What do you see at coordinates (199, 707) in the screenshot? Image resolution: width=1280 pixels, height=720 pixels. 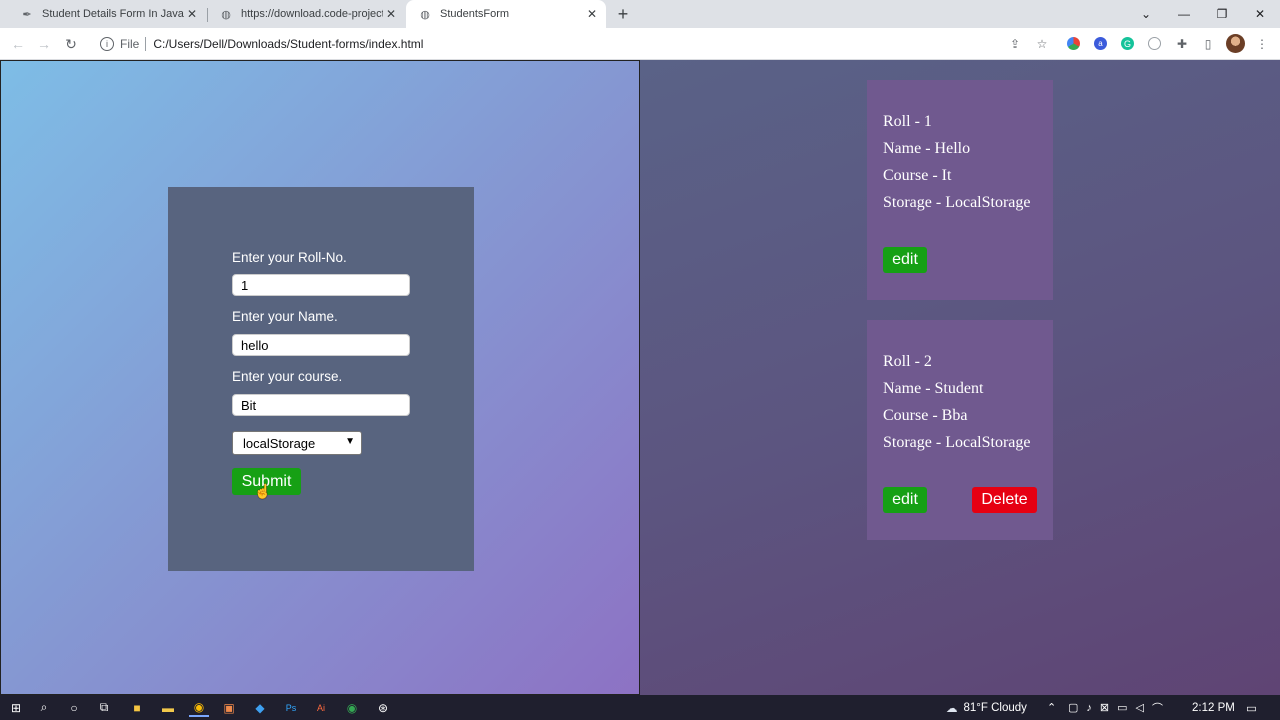 I see `chrome-icon: ◉` at bounding box center [199, 707].